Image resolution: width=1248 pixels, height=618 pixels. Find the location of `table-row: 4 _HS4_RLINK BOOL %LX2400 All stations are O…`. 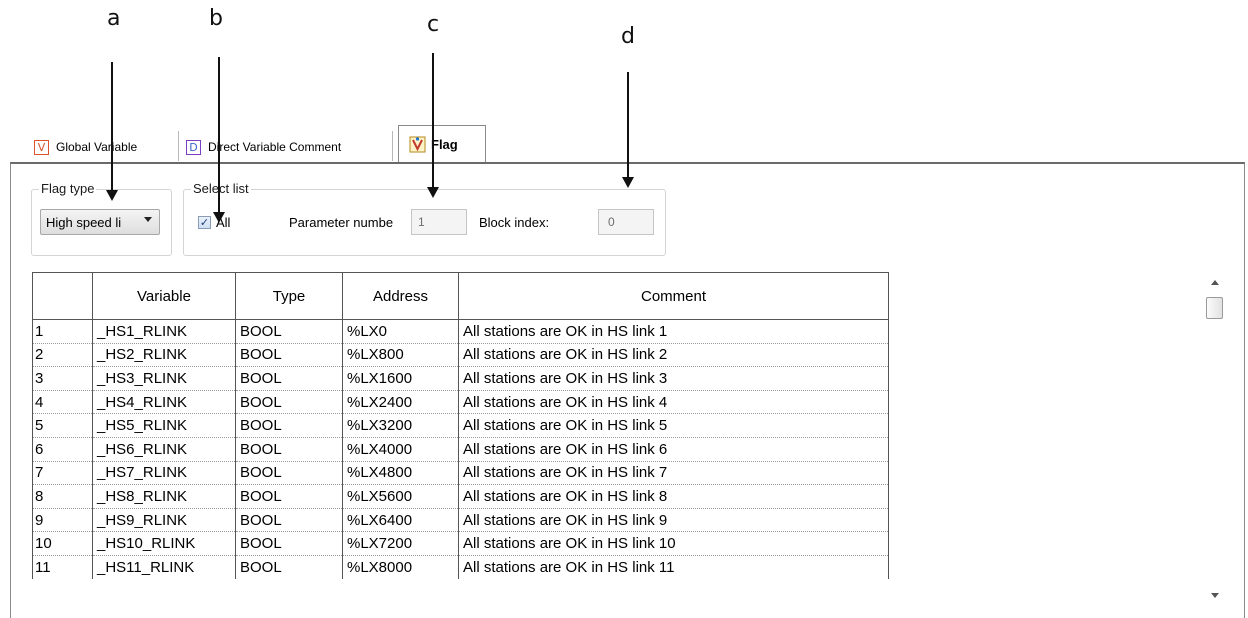

table-row: 4 _HS4_RLINK BOOL %LX2400 All stations are O… is located at coordinates (460, 402).